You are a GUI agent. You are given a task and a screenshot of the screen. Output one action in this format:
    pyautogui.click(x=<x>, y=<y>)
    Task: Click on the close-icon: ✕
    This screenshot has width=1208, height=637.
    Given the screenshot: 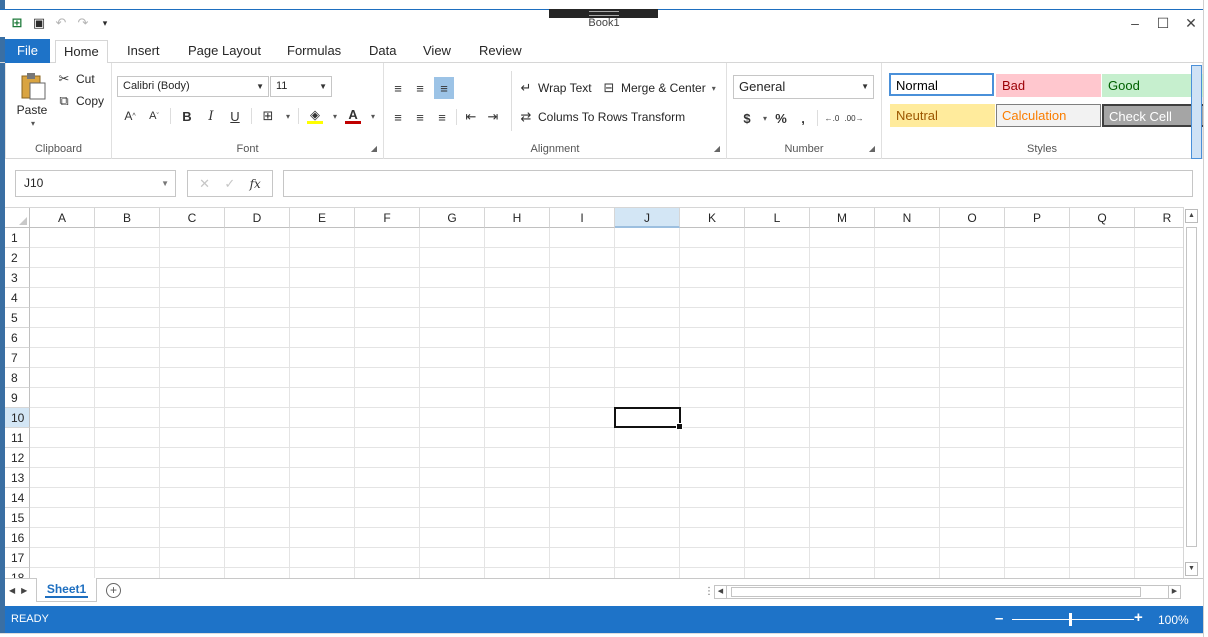 What is the action you would take?
    pyautogui.click(x=1191, y=23)
    